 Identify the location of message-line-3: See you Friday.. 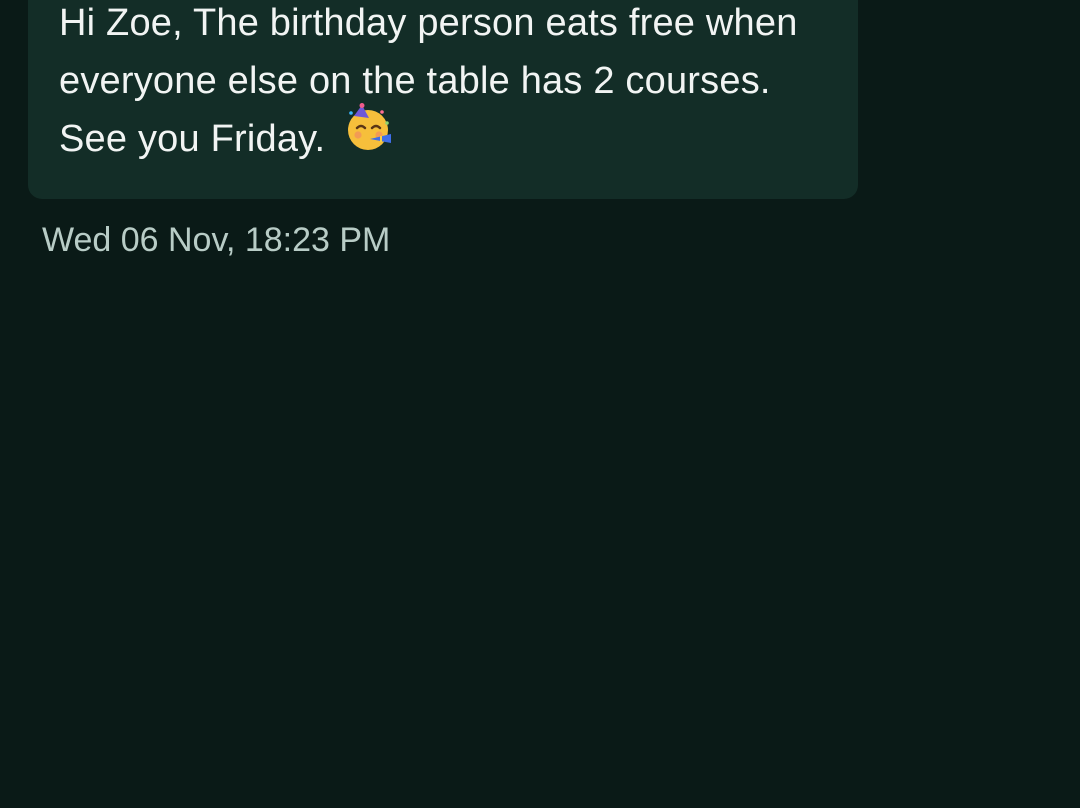
(226, 136).